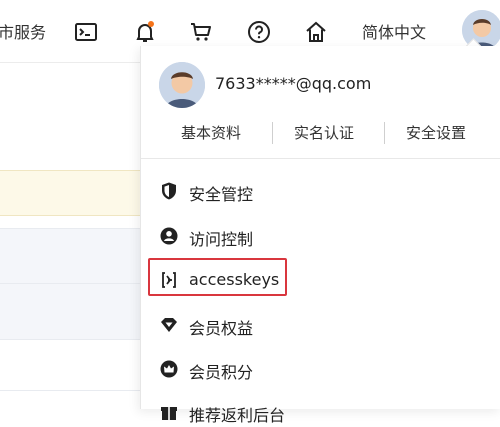  I want to click on link-basic-profile: 基本资料, so click(211, 132).